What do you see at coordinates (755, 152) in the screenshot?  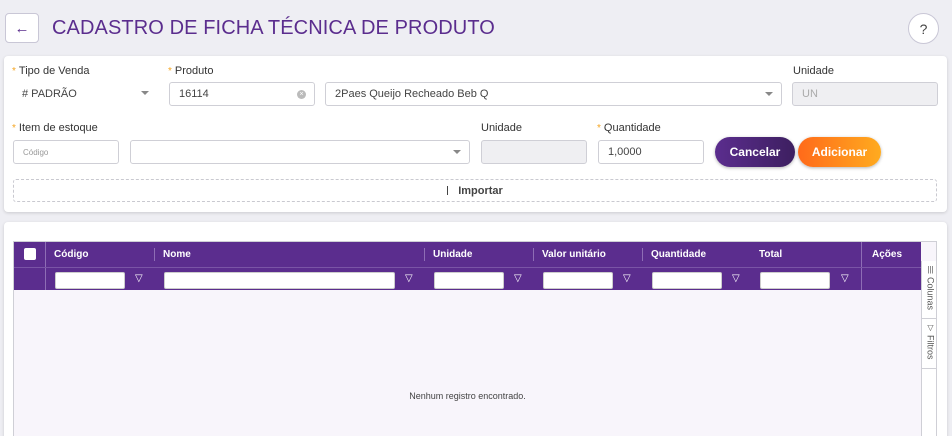 I see `cancel-button: Cancelar` at bounding box center [755, 152].